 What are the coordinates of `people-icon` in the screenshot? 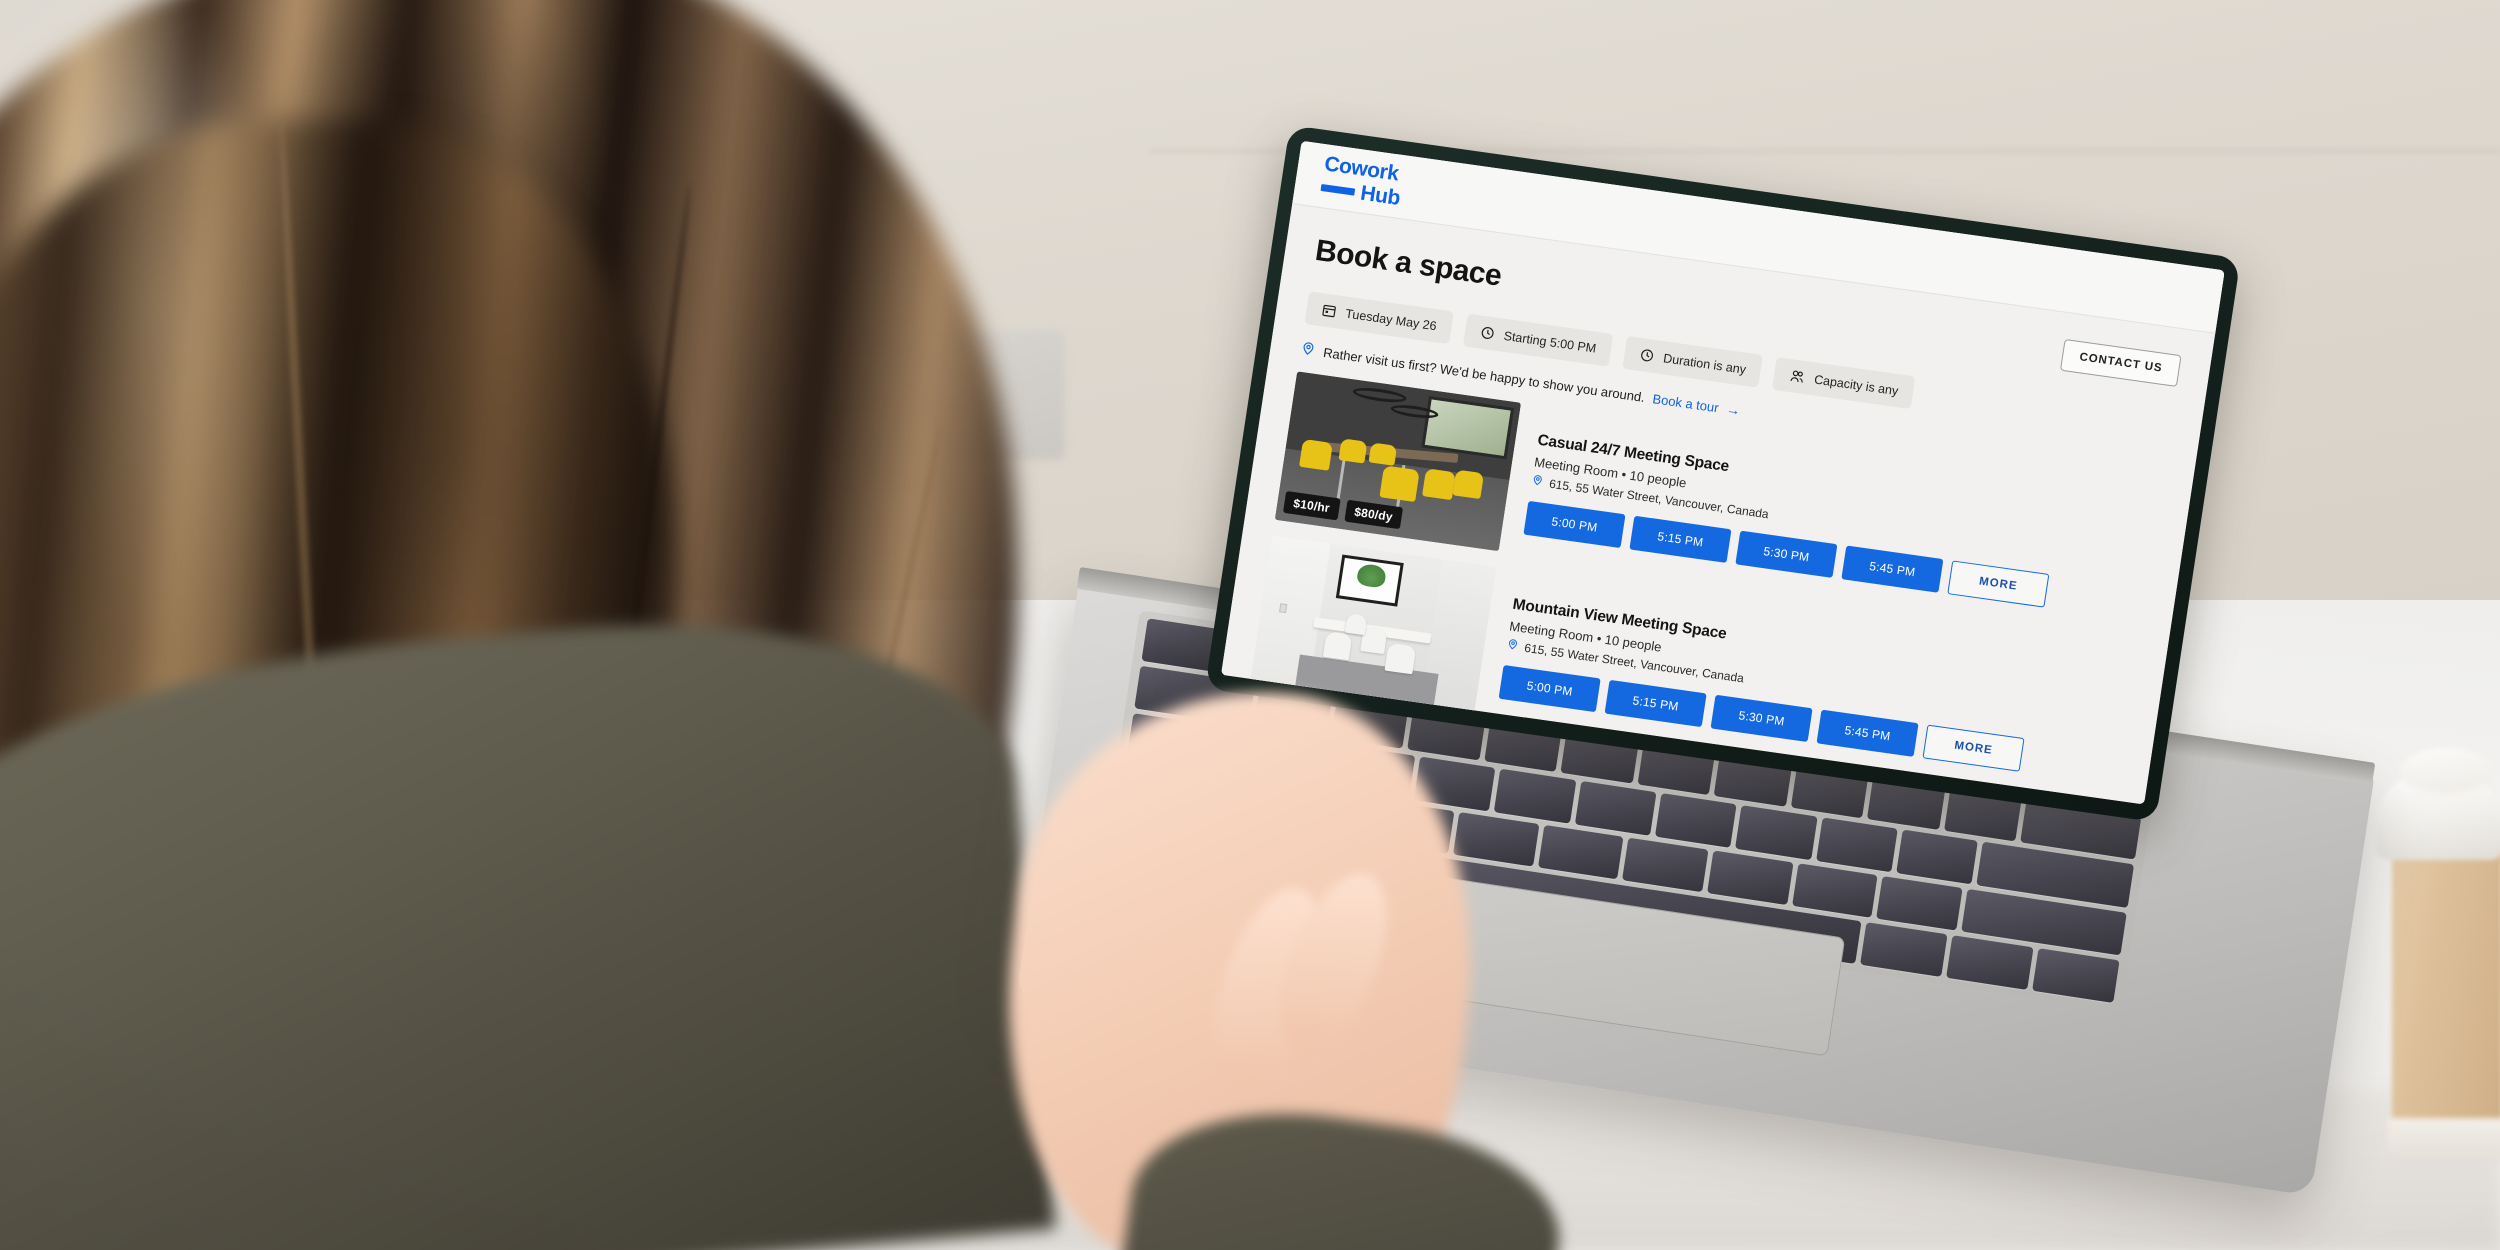 It's located at (1797, 376).